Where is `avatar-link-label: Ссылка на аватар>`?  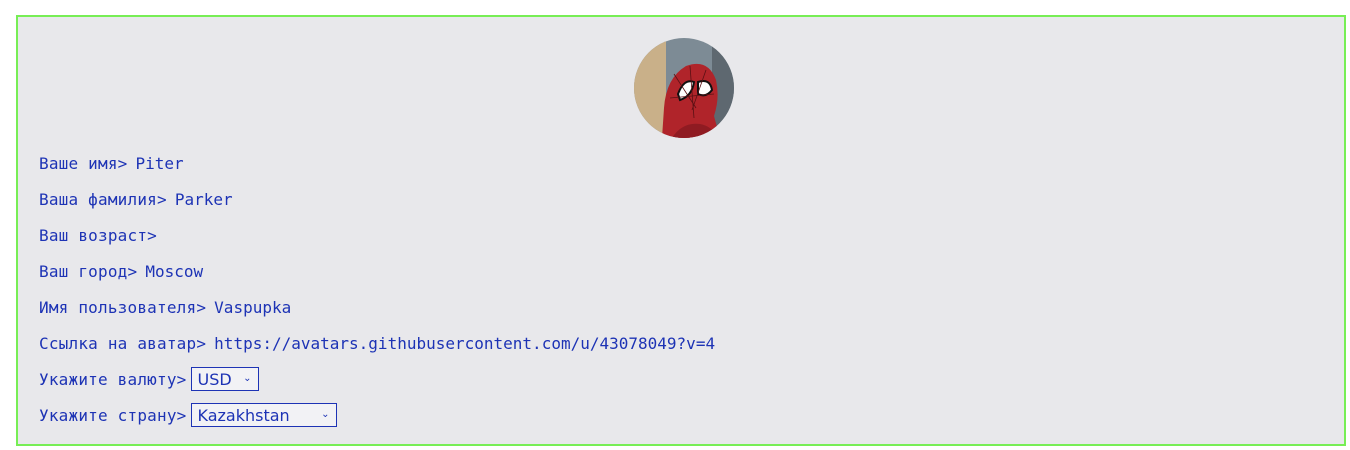 avatar-link-label: Ссылка на аватар> is located at coordinates (123, 343).